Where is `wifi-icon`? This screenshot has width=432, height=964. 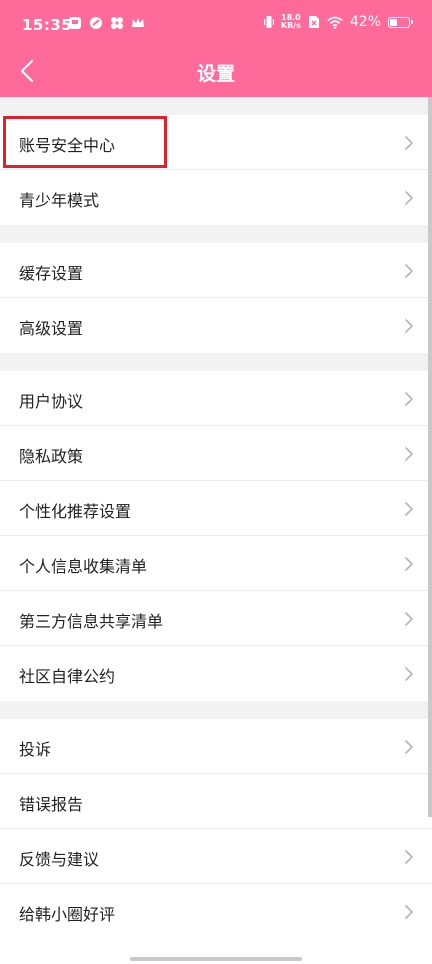 wifi-icon is located at coordinates (335, 22).